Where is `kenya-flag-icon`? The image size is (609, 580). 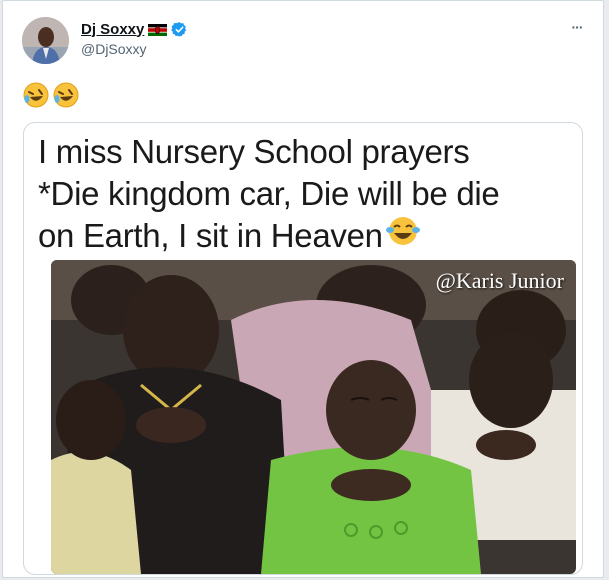
kenya-flag-icon is located at coordinates (158, 29).